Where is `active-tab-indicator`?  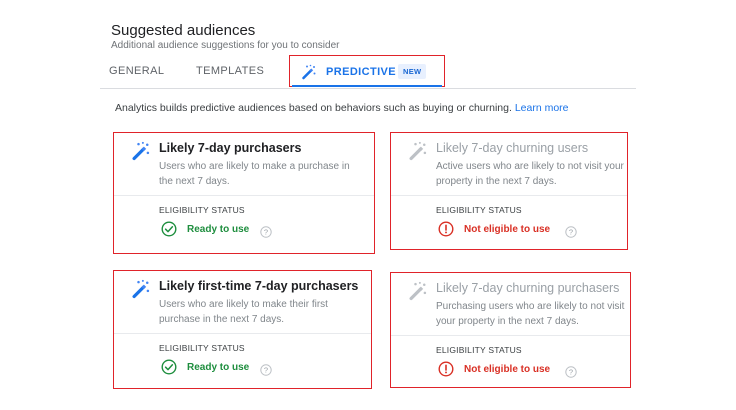
active-tab-indicator is located at coordinates (367, 86).